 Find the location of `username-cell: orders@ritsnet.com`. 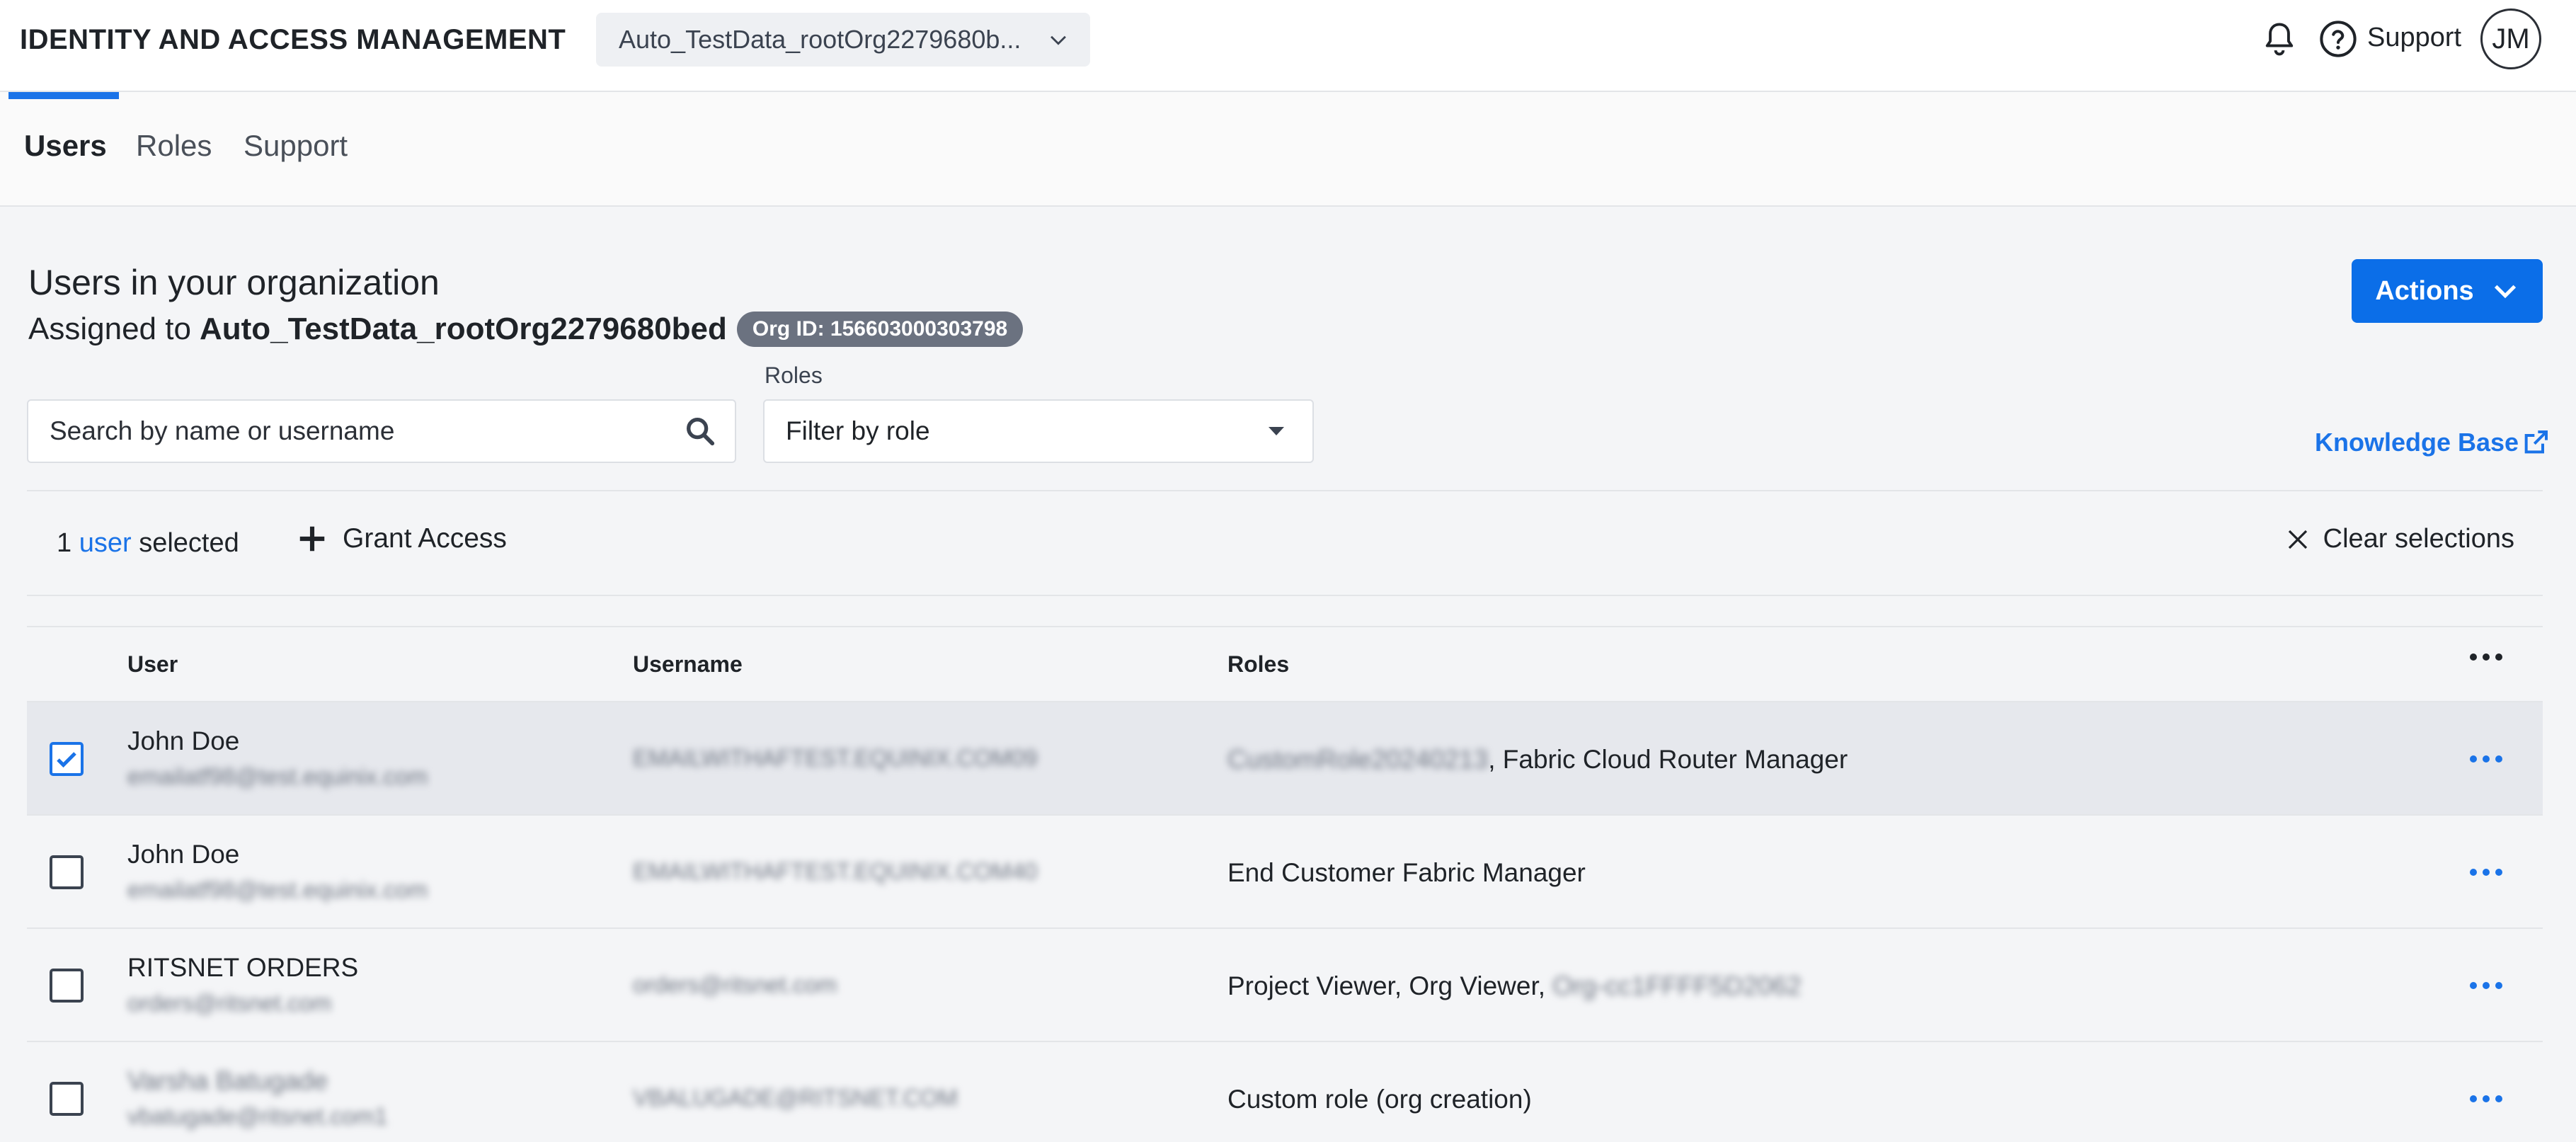

username-cell: orders@ritsnet.com is located at coordinates (735, 984).